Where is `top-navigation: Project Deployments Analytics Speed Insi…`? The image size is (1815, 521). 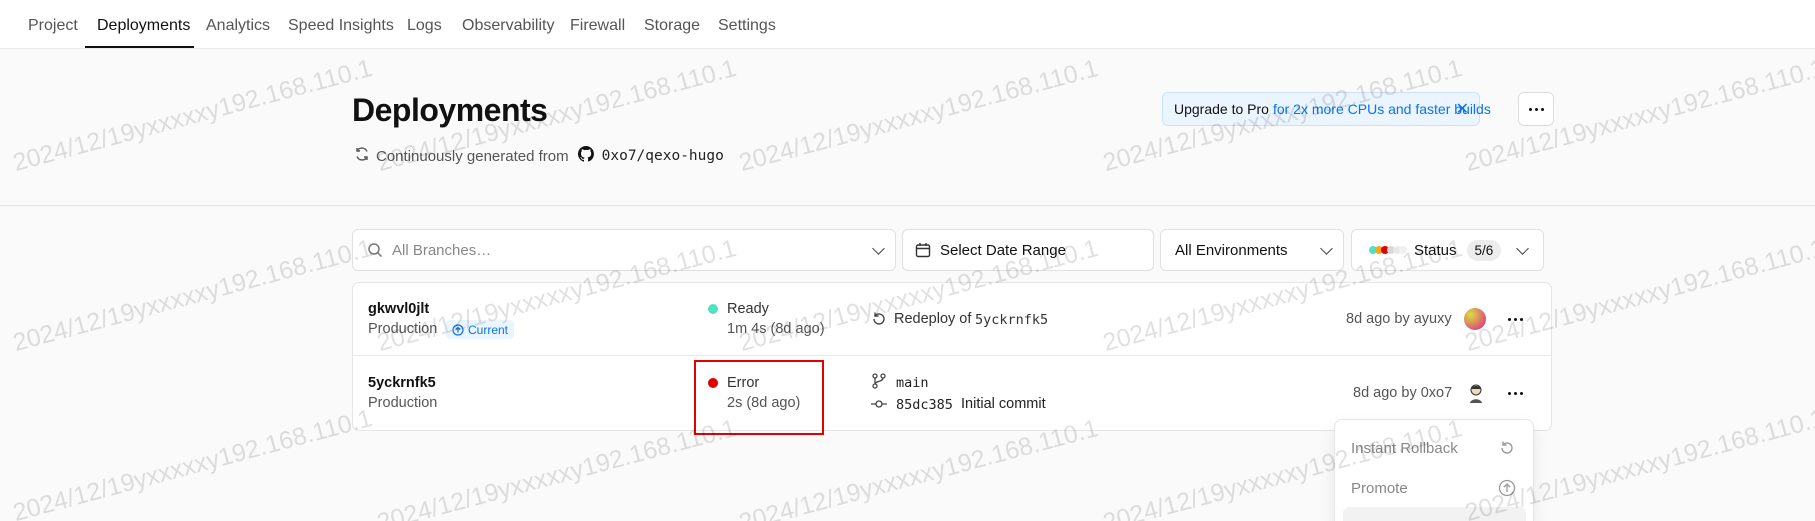
top-navigation: Project Deployments Analytics Speed Insi… is located at coordinates (907, 24).